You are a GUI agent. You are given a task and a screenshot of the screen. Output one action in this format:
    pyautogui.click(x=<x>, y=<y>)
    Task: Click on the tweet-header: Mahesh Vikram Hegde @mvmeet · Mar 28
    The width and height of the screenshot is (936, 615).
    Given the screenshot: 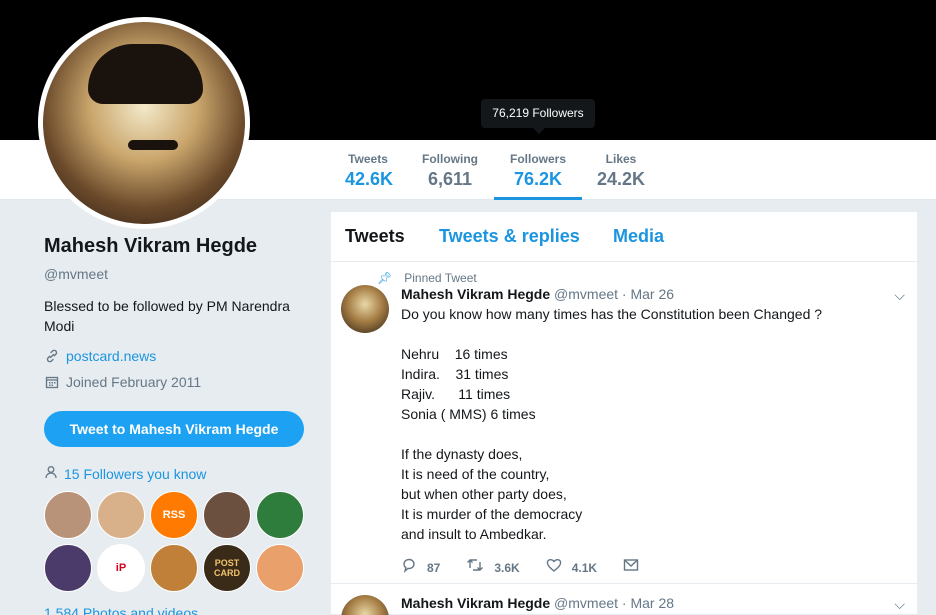 What is the action you would take?
    pyautogui.click(x=537, y=603)
    